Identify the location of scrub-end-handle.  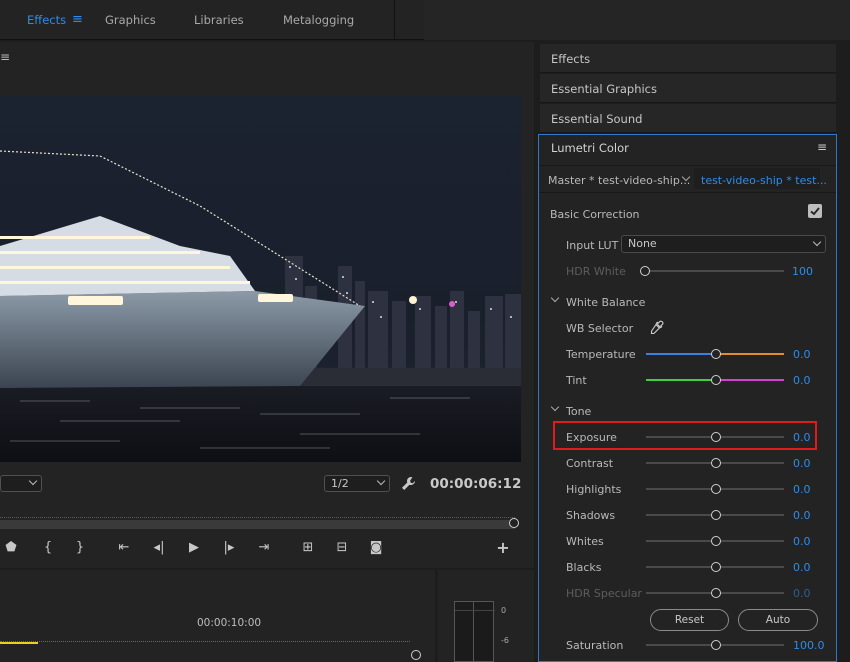
(514, 523).